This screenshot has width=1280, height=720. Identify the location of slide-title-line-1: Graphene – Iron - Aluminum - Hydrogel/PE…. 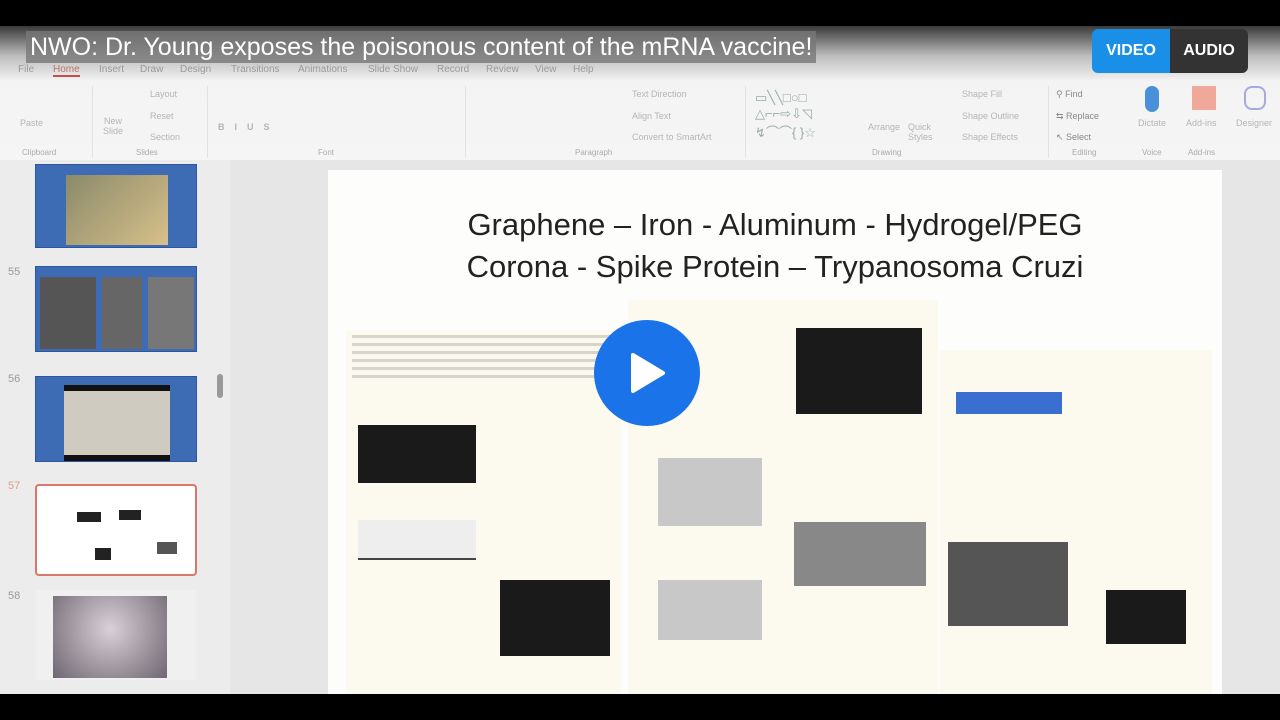
(775, 224).